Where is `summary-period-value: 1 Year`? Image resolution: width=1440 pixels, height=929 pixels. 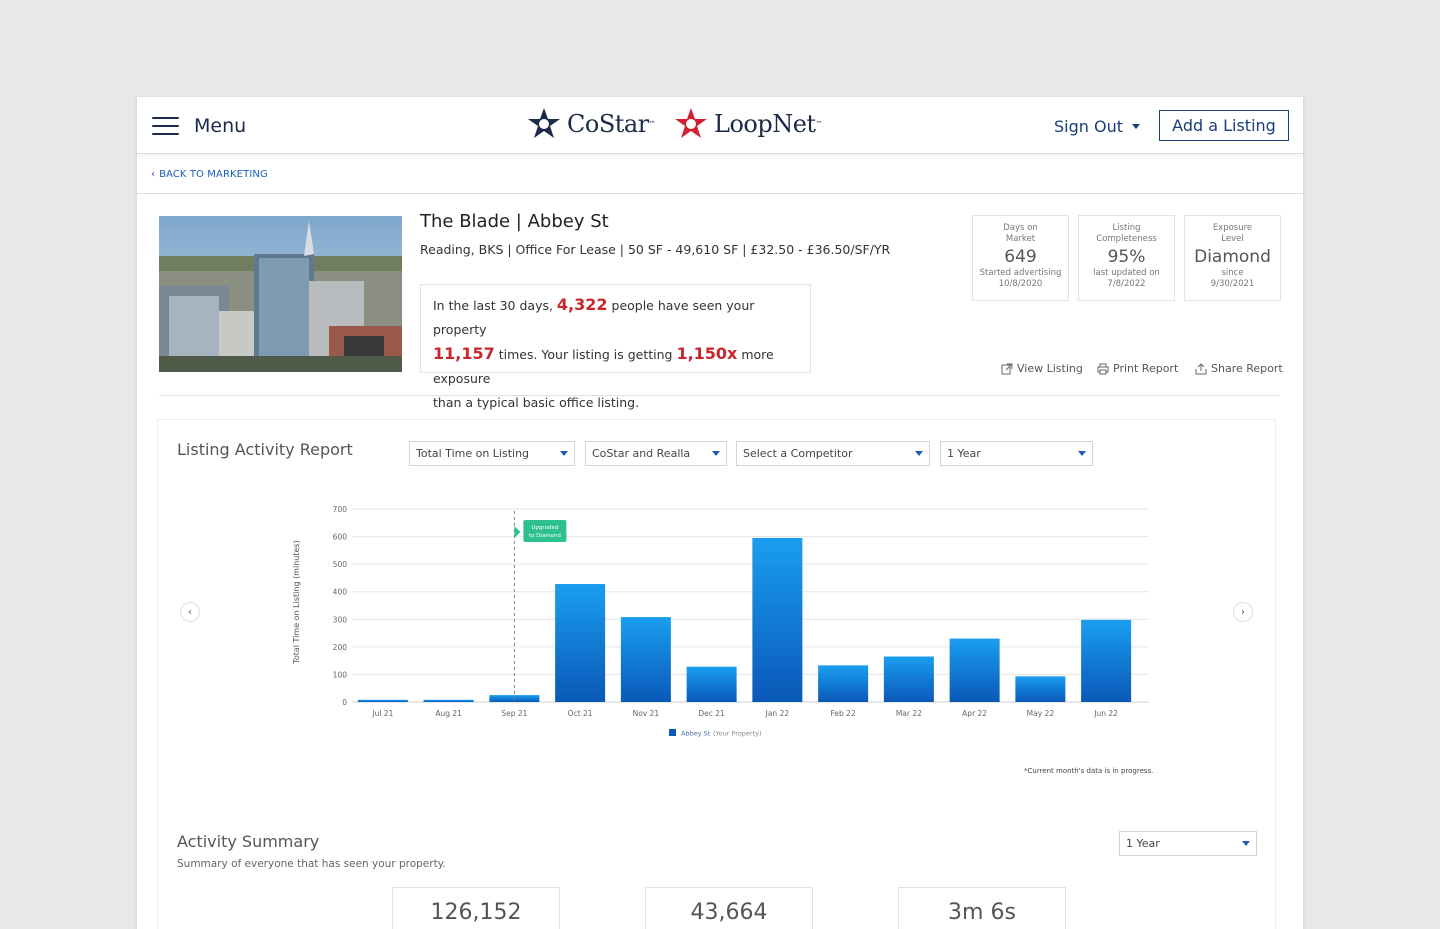
summary-period-value: 1 Year is located at coordinates (1143, 843).